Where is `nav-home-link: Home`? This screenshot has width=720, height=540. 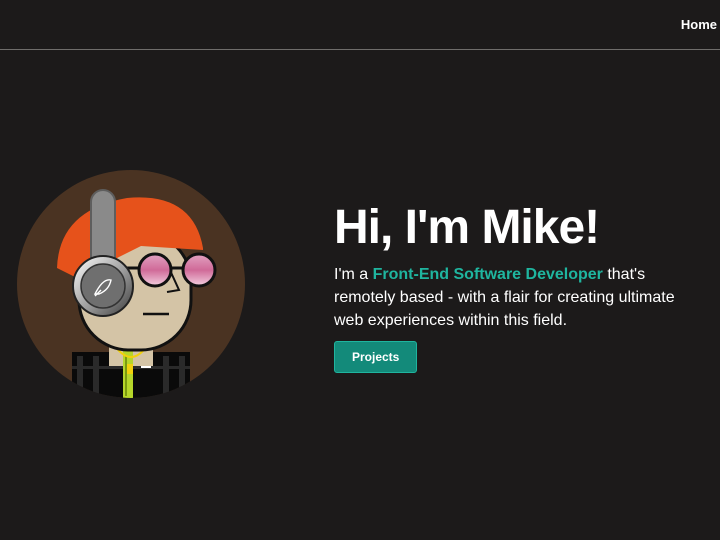
nav-home-link: Home is located at coordinates (699, 24).